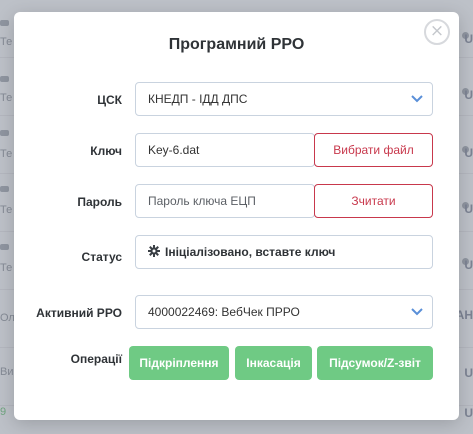 The image size is (473, 434). What do you see at coordinates (250, 252) in the screenshot?
I see `status-text: Ініціалізовано, вставте ключ` at bounding box center [250, 252].